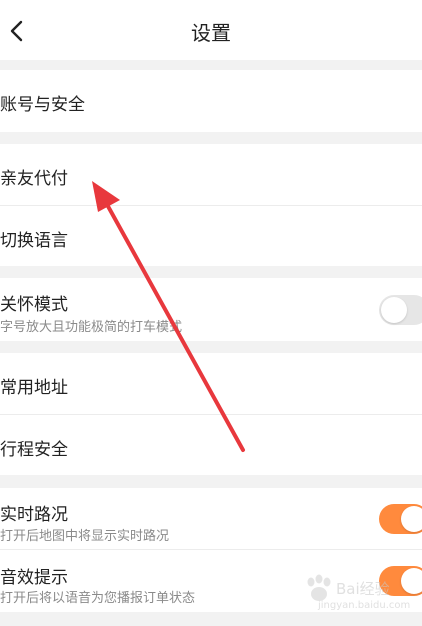  I want to click on item-description: 字号放大且功能极简的打车模式, so click(91, 327).